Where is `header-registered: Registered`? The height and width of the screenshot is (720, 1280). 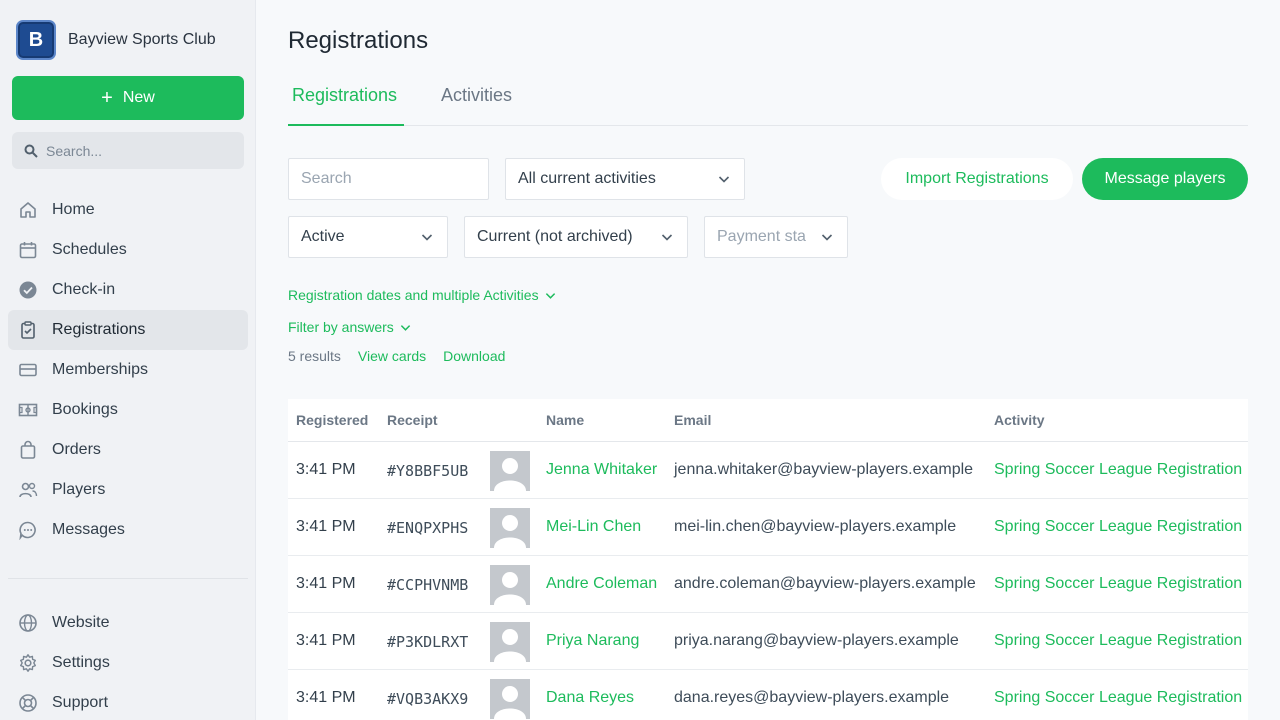
header-registered: Registered is located at coordinates (332, 420).